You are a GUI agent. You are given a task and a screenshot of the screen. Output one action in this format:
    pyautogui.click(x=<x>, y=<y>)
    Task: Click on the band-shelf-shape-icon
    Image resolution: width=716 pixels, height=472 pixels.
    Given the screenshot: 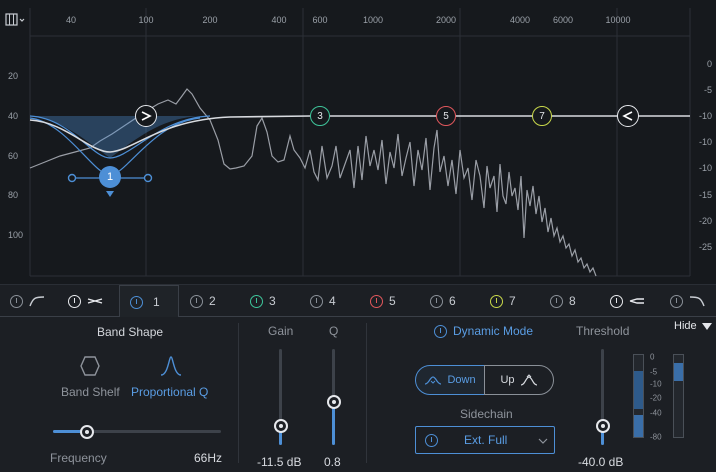 What is the action you would take?
    pyautogui.click(x=90, y=368)
    